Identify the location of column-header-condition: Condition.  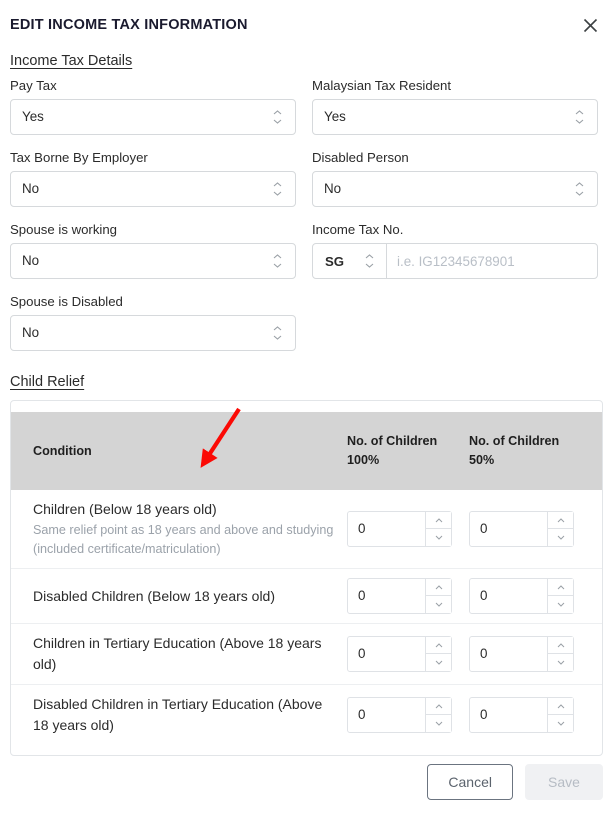
(62, 451).